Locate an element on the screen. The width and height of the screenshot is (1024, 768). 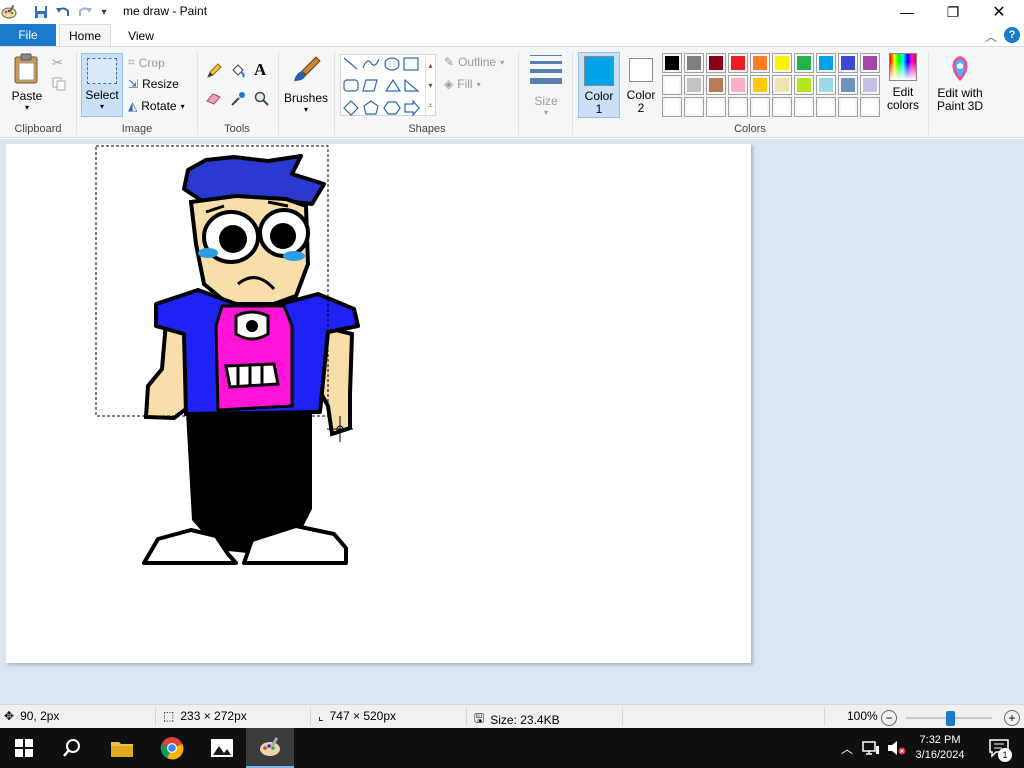
chrome-button is located at coordinates (172, 748).